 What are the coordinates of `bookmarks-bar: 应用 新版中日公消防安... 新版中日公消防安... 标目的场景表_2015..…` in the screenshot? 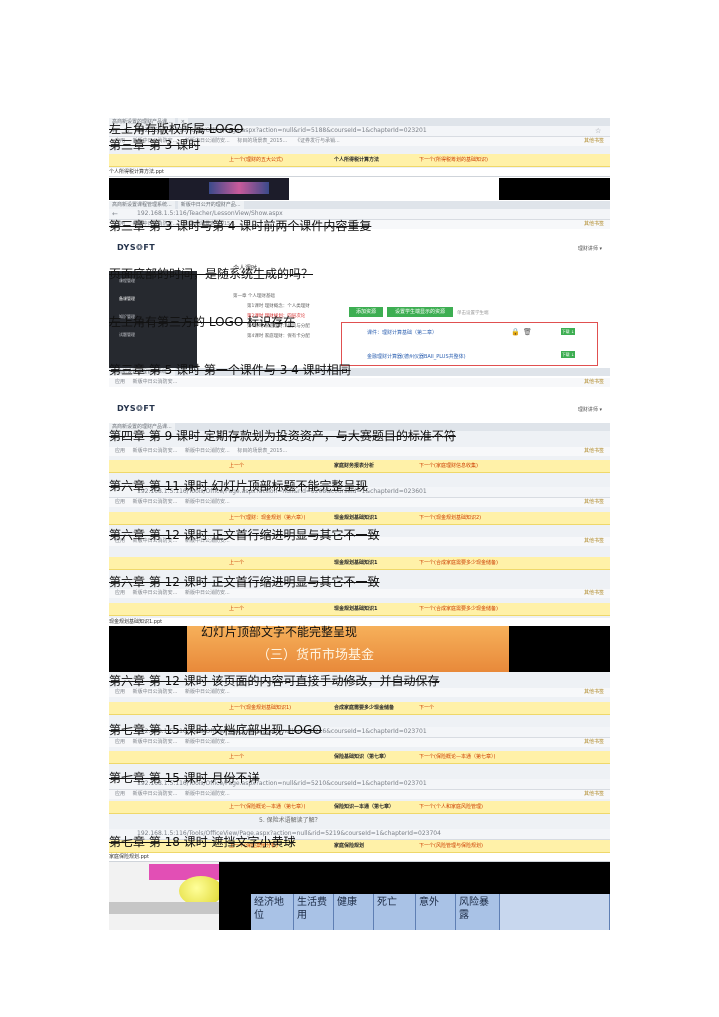 It's located at (359, 451).